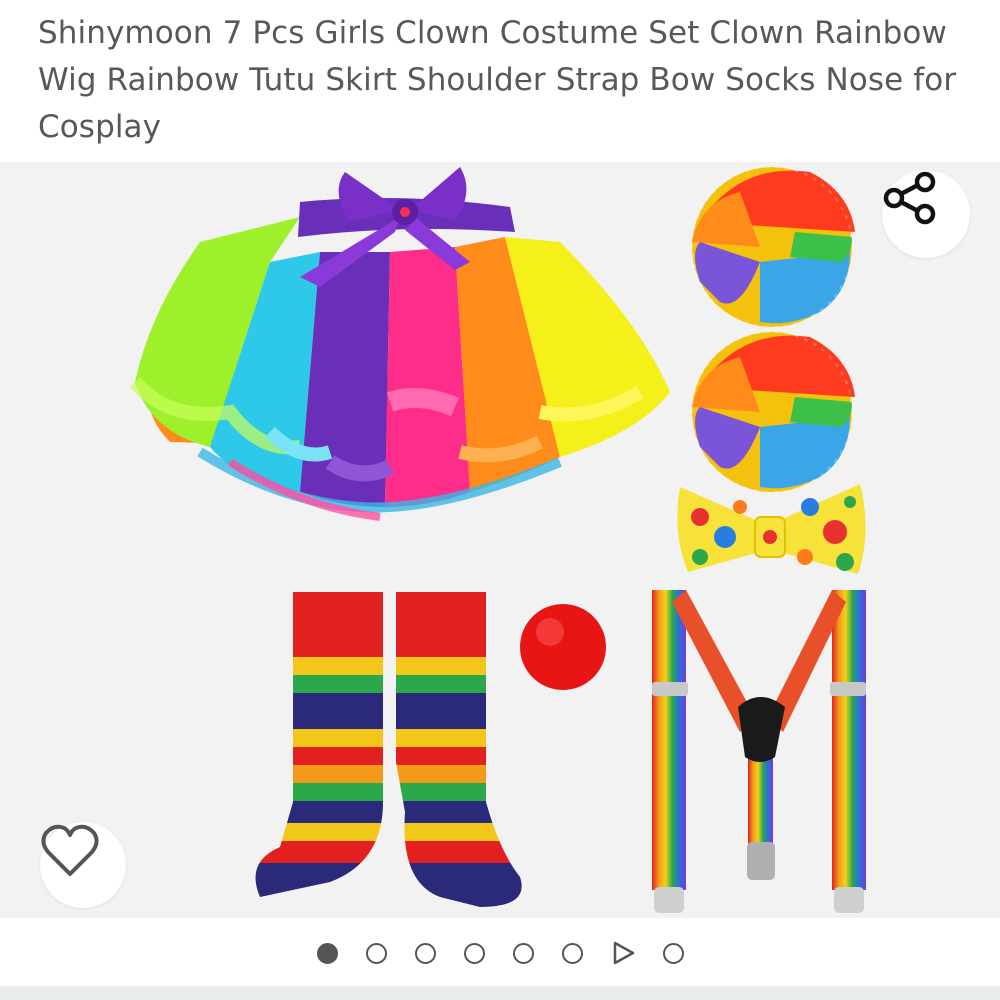 Image resolution: width=1000 pixels, height=1000 pixels. I want to click on heart-icon, so click(70, 850).